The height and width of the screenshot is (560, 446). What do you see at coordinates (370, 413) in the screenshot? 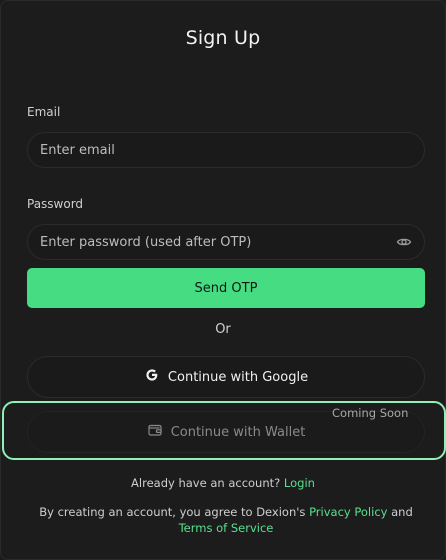
I see `coming-soon-badge: Coming Soon` at bounding box center [370, 413].